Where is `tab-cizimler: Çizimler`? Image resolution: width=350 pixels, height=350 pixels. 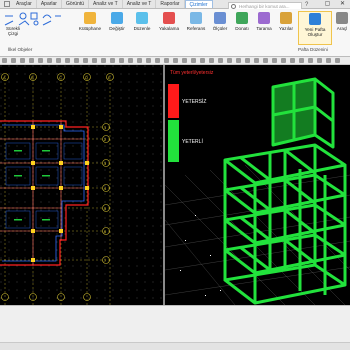 tab-cizimler: Çizimler is located at coordinates (198, 4).